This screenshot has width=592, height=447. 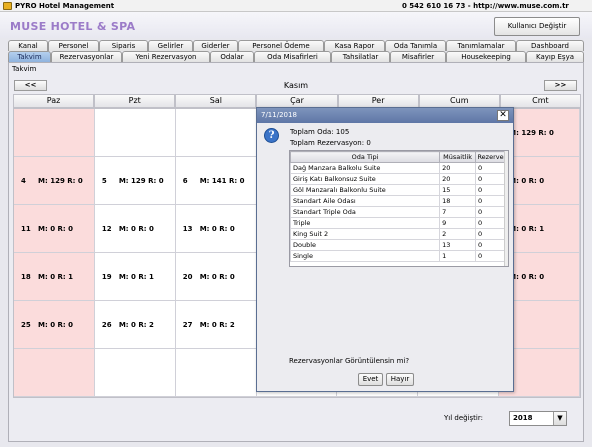 What do you see at coordinates (354, 45) in the screenshot?
I see `tab-kasa-rapor: Kasa Rapor` at bounding box center [354, 45].